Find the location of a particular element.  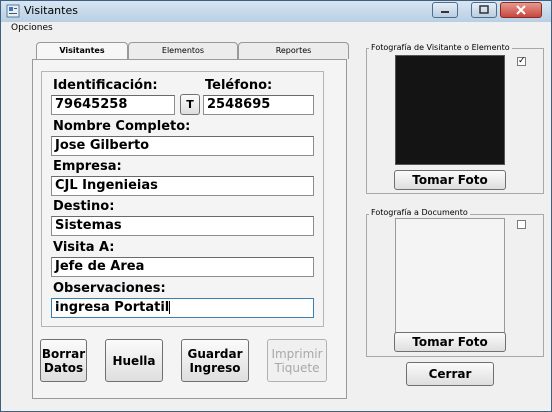

tomar-foto-document-button: Tomar Foto is located at coordinates (450, 342).